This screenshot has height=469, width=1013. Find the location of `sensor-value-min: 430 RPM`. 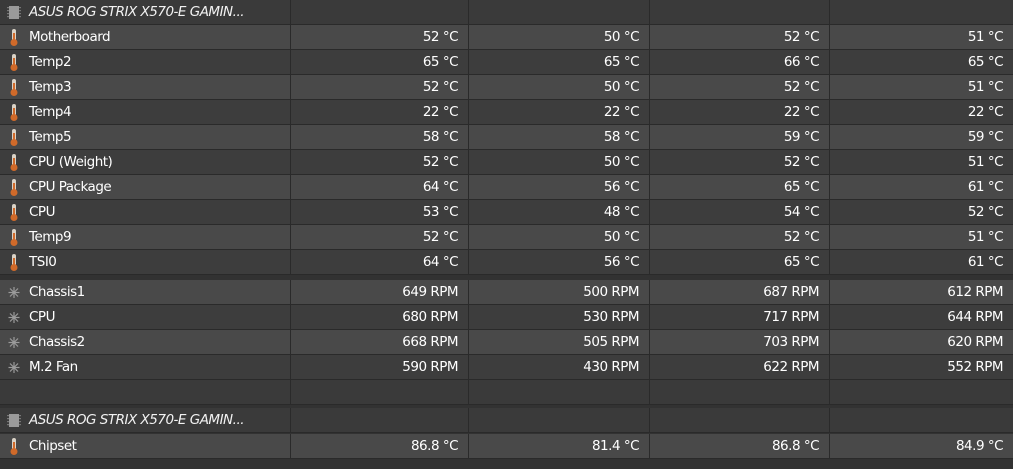

sensor-value-min: 430 RPM is located at coordinates (558, 367).